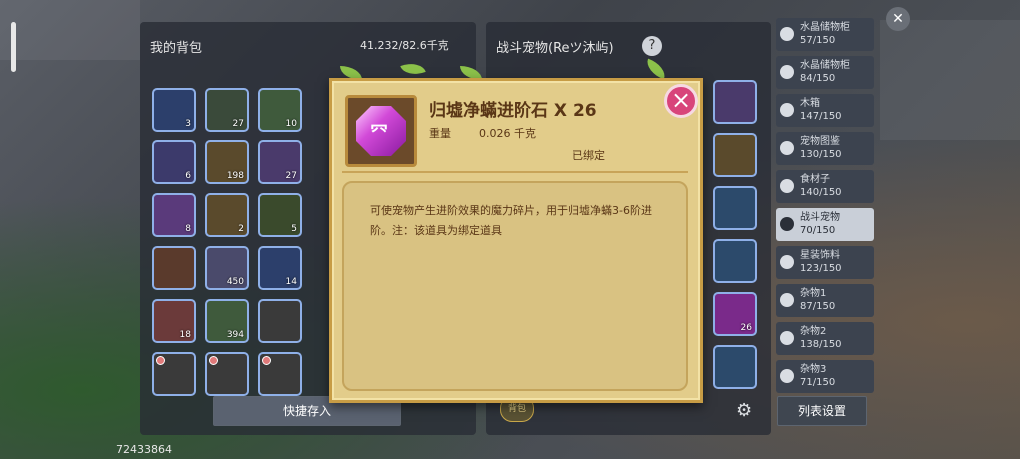 This screenshot has height=459, width=1020. I want to click on category-count: 147/150, so click(821, 116).